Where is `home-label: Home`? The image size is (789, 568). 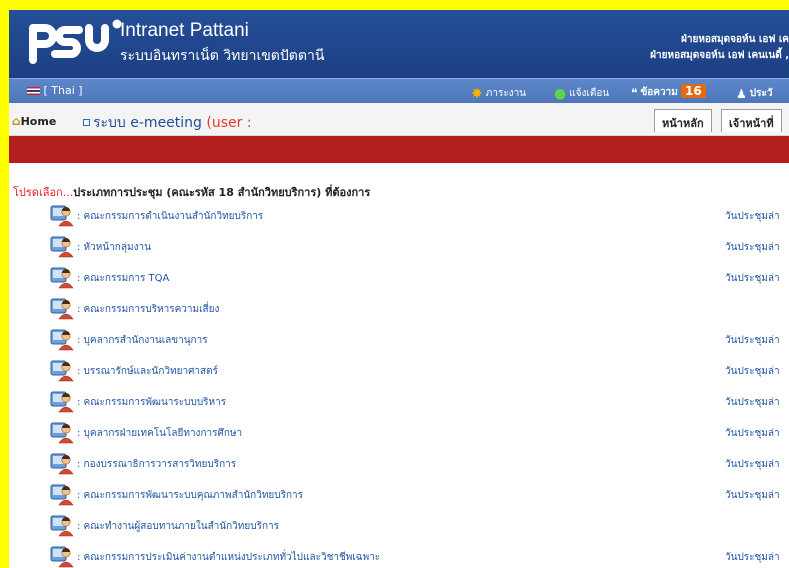 home-label: Home is located at coordinates (38, 121).